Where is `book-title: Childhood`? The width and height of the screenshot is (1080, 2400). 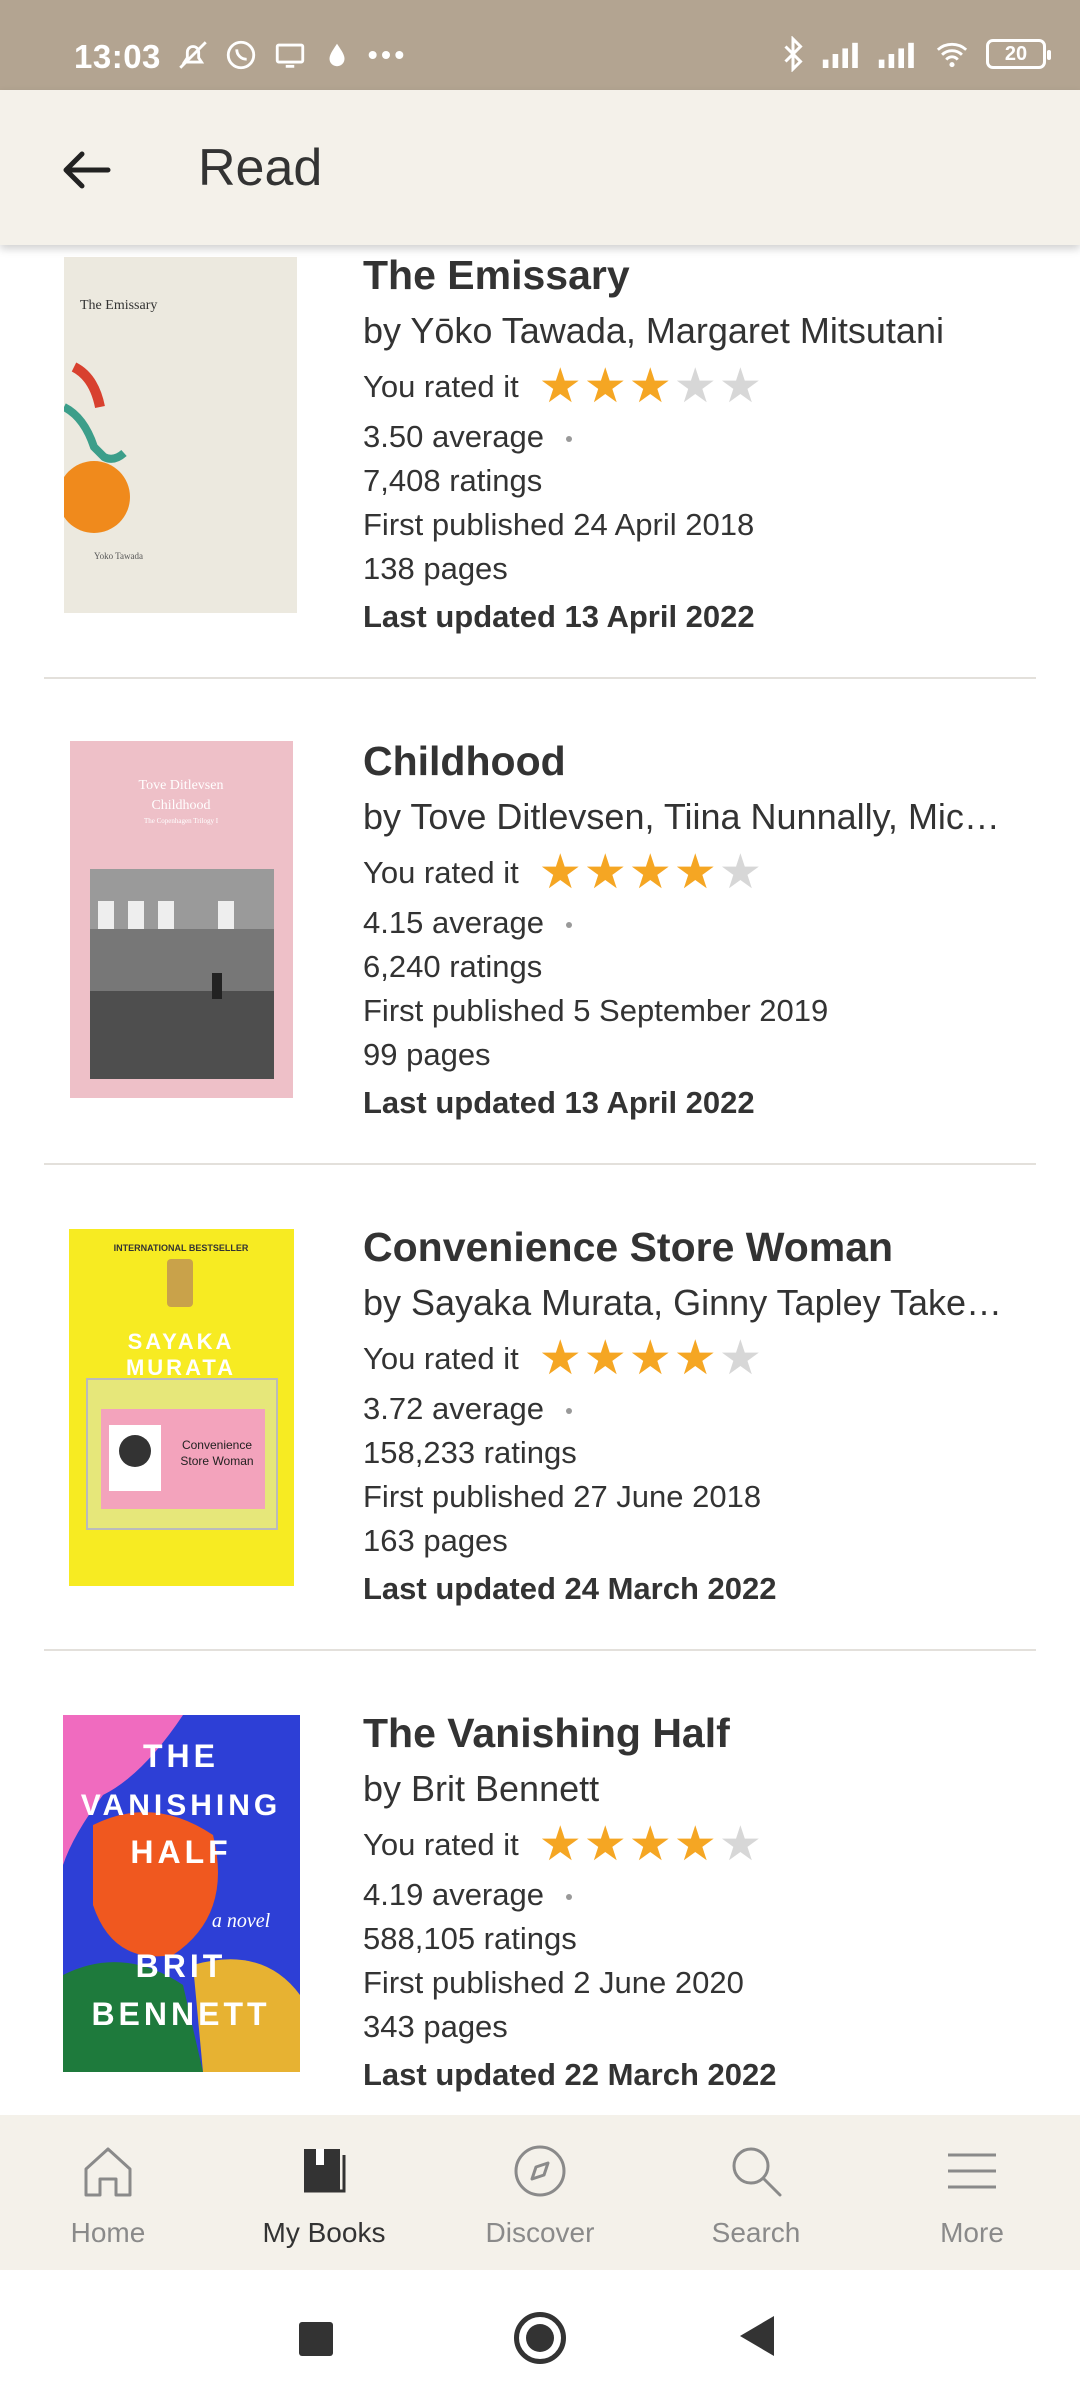
book-title: Childhood is located at coordinates (703, 761).